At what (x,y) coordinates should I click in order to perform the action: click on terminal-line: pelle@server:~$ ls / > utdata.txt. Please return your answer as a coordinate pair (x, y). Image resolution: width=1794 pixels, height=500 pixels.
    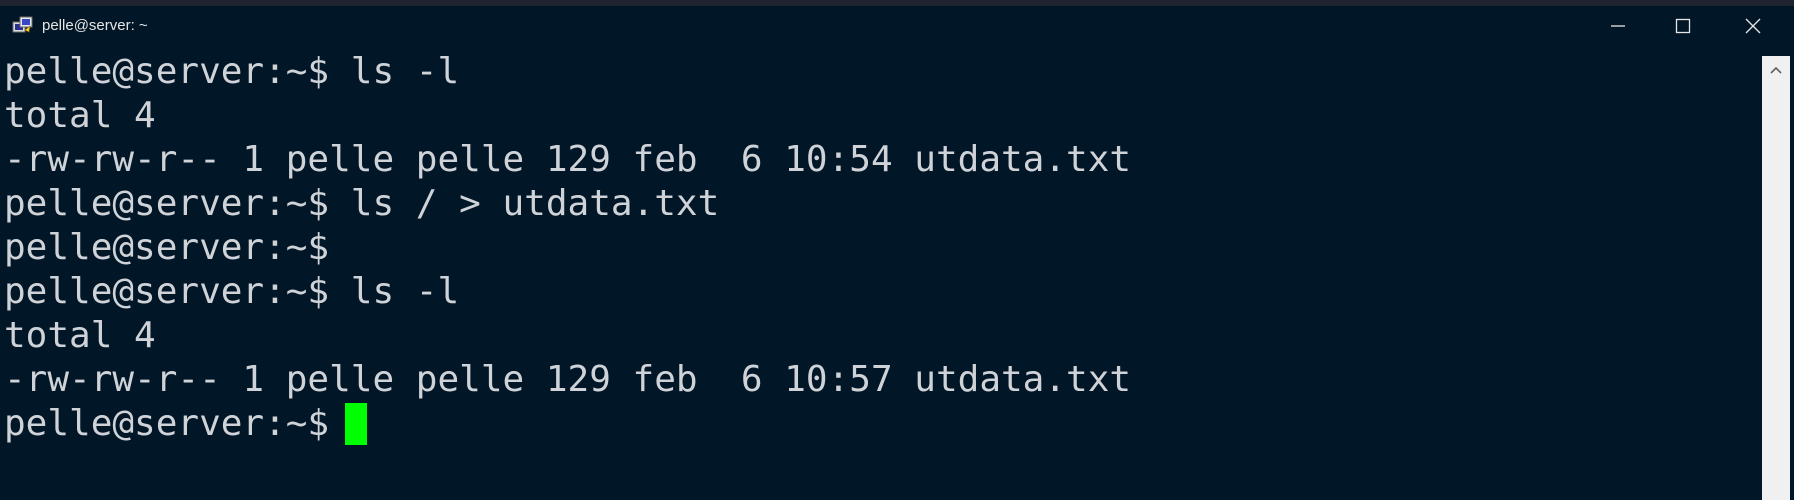
    Looking at the image, I should click on (362, 203).